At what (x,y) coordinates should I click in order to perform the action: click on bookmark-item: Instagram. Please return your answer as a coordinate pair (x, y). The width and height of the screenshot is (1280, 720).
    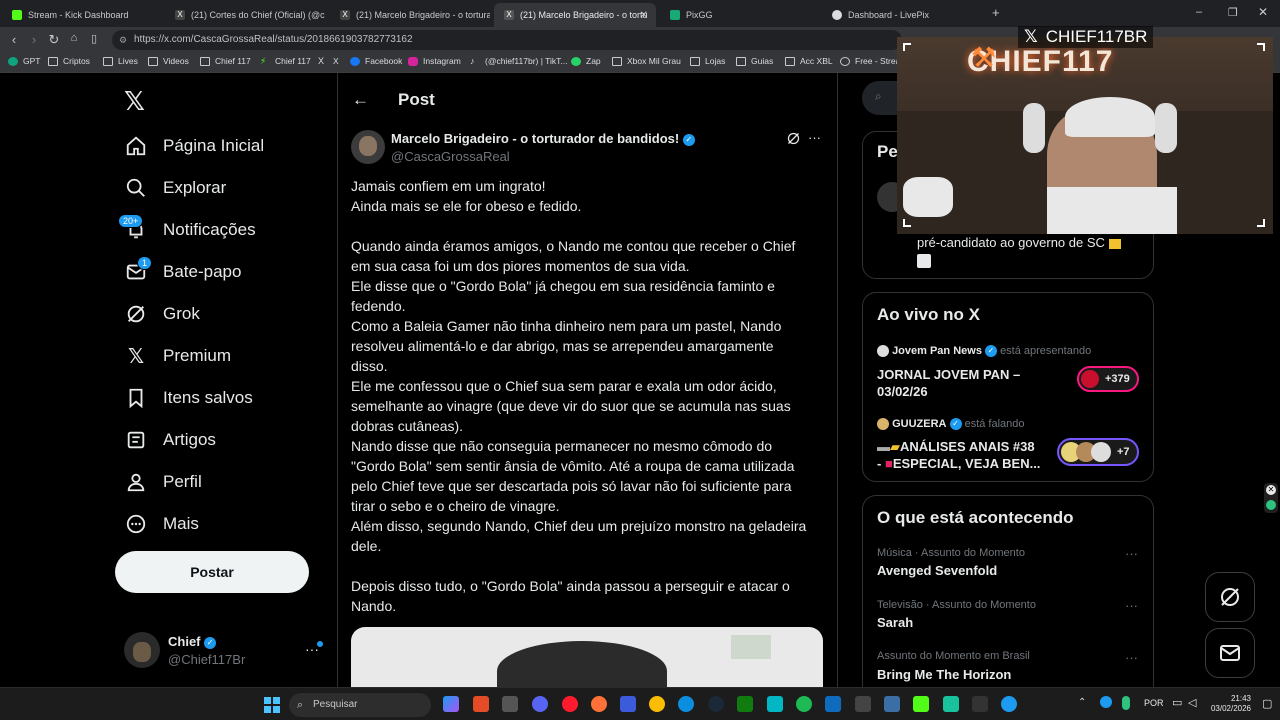
    Looking at the image, I should click on (434, 61).